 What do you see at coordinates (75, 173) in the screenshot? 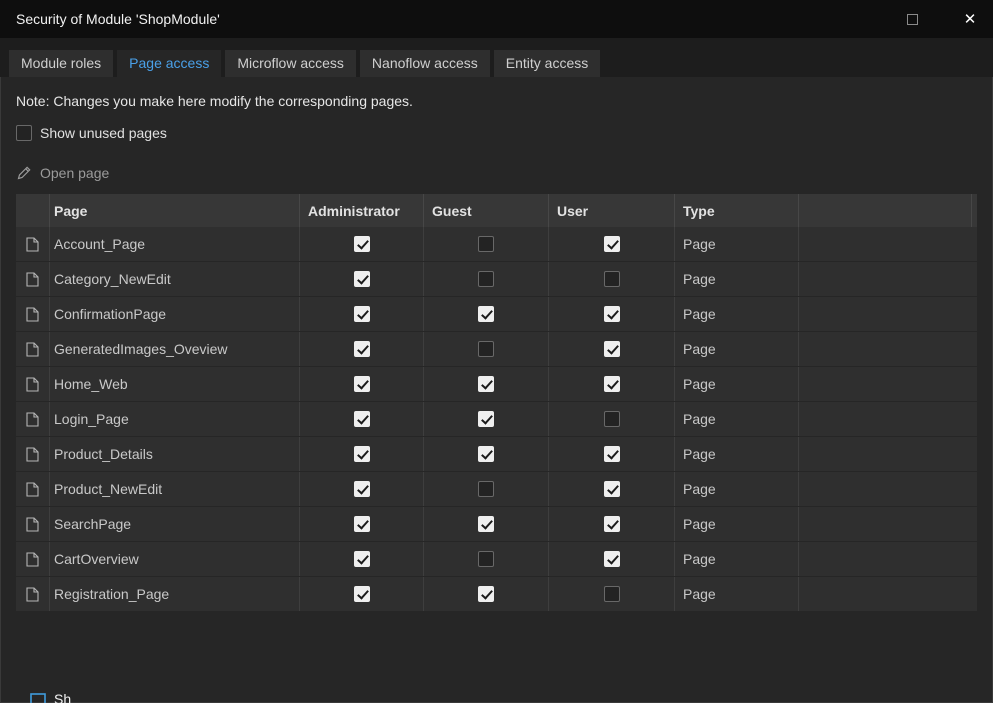
I see `open-page-label: Open page` at bounding box center [75, 173].